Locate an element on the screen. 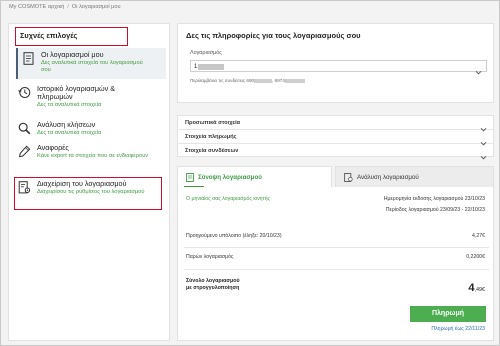 The image size is (500, 346). total-label-line-2: με στρογγυλοποίηση is located at coordinates (213, 288).